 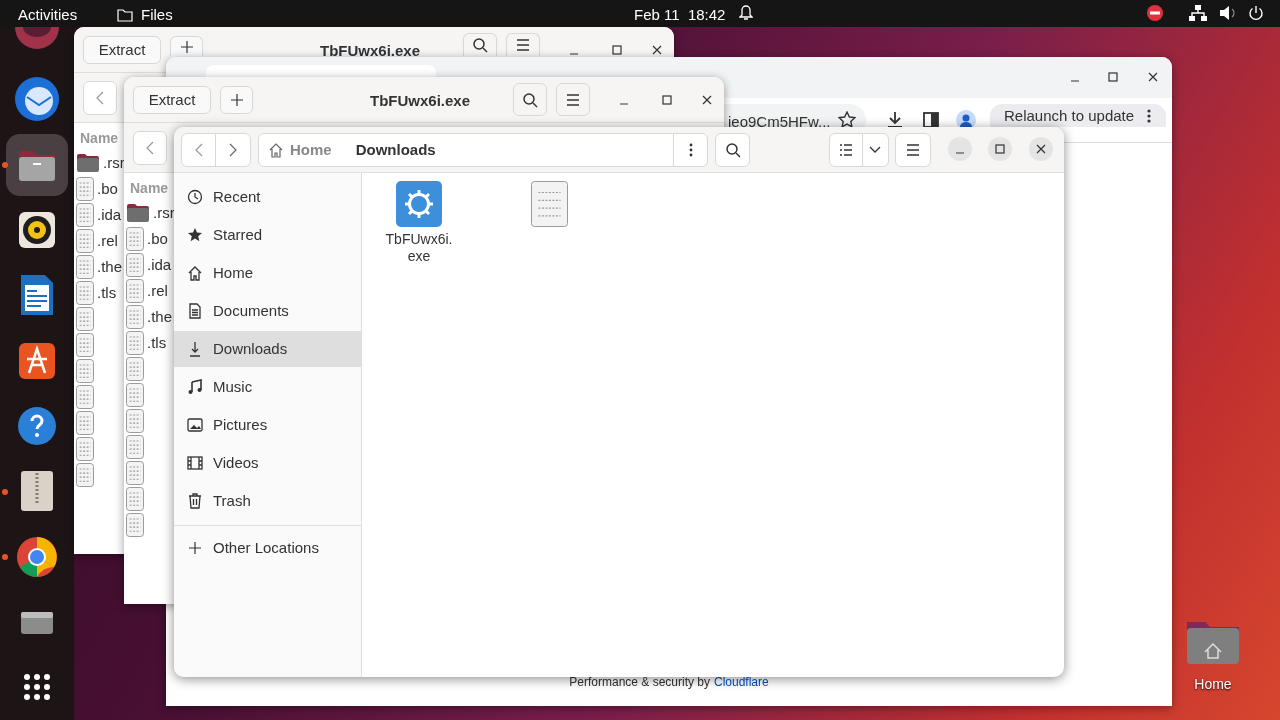 What do you see at coordinates (1198, 13) in the screenshot?
I see `network-icon` at bounding box center [1198, 13].